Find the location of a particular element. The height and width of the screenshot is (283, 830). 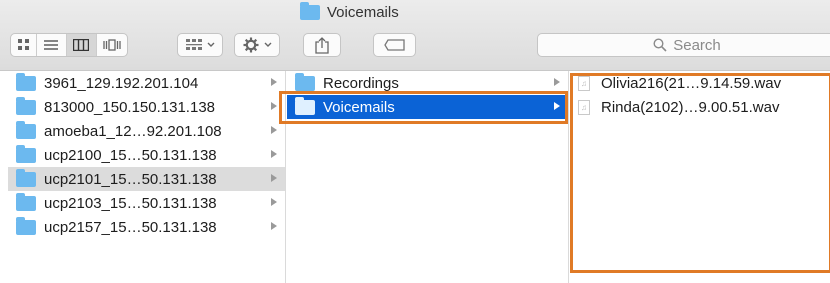

icon-view-button is located at coordinates (24, 45).